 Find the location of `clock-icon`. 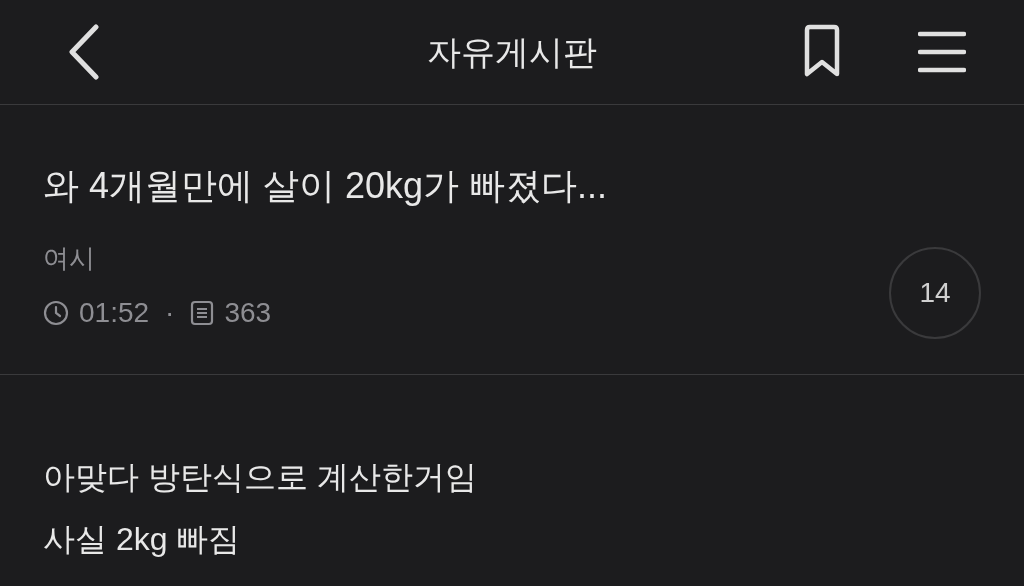

clock-icon is located at coordinates (56, 313).